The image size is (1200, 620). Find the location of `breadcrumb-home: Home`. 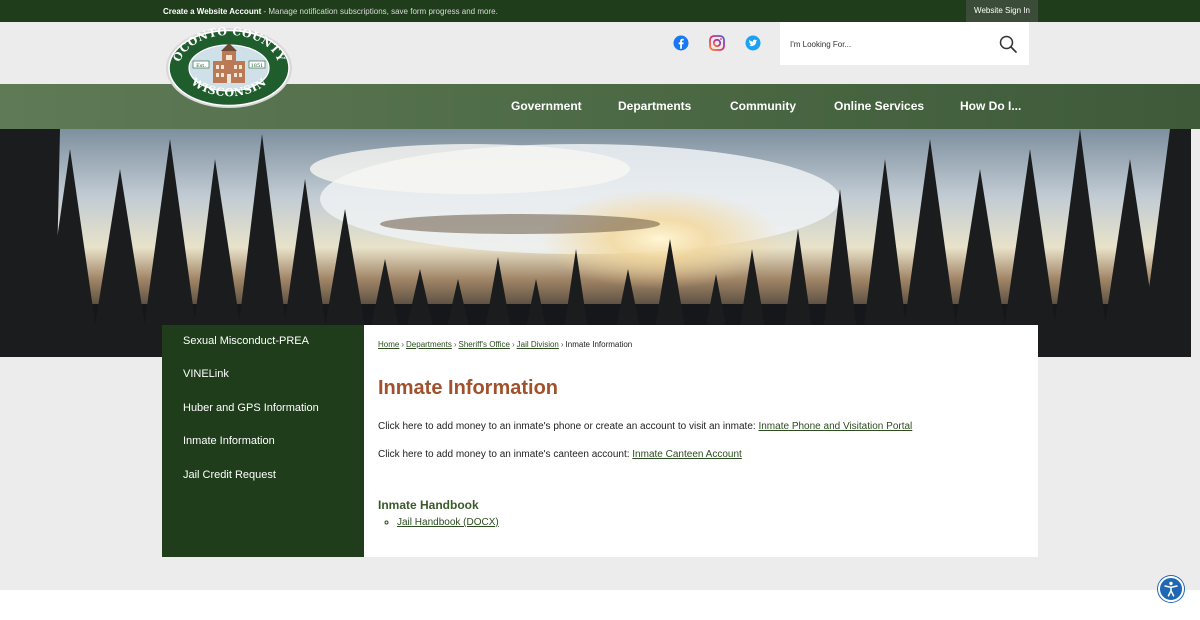

breadcrumb-home: Home is located at coordinates (388, 344).